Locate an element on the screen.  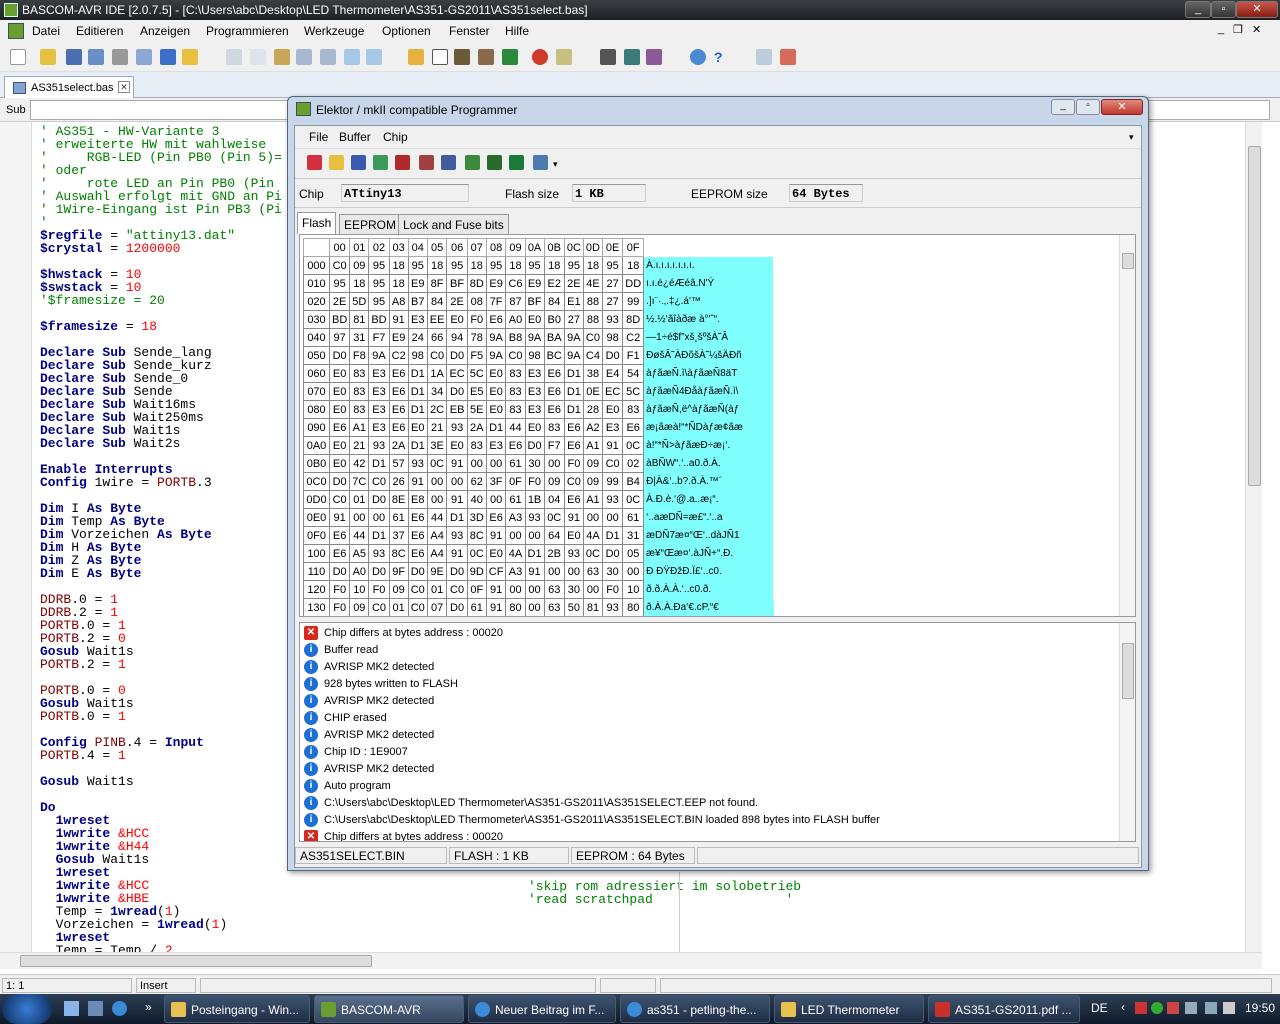
hex-byte: A4 is located at coordinates (437, 535).